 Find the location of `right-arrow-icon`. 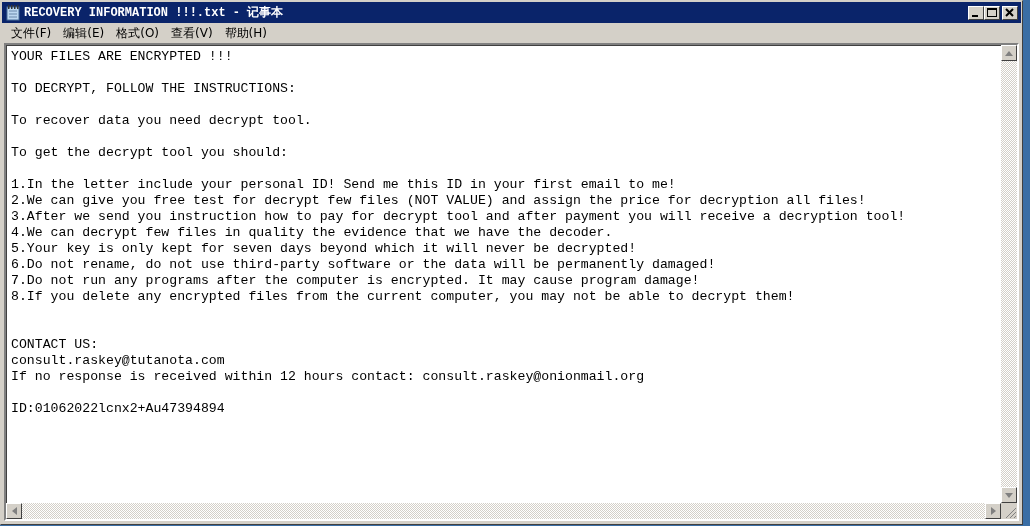

right-arrow-icon is located at coordinates (993, 511).